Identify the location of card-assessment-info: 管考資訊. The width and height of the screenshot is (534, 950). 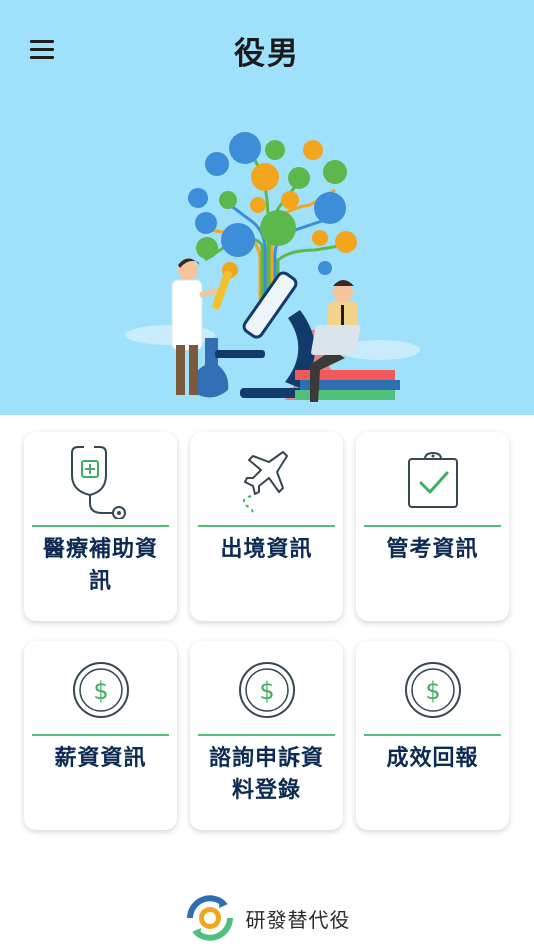
(432, 526).